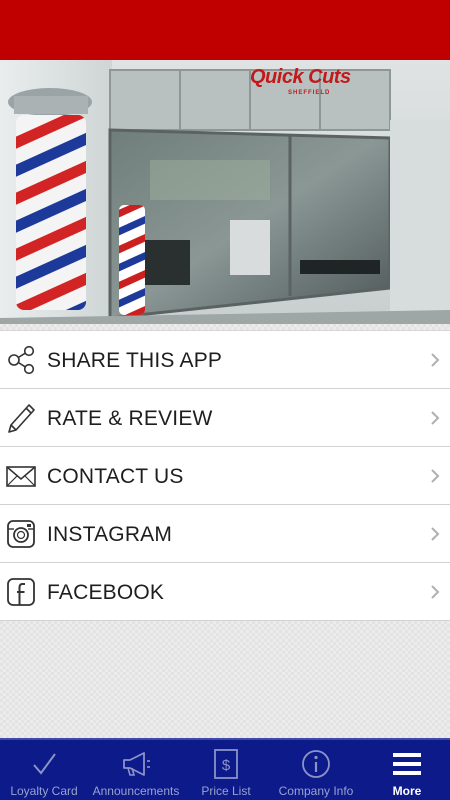 The image size is (450, 800). What do you see at coordinates (300, 77) in the screenshot?
I see `shop-sign: Quick Cuts` at bounding box center [300, 77].